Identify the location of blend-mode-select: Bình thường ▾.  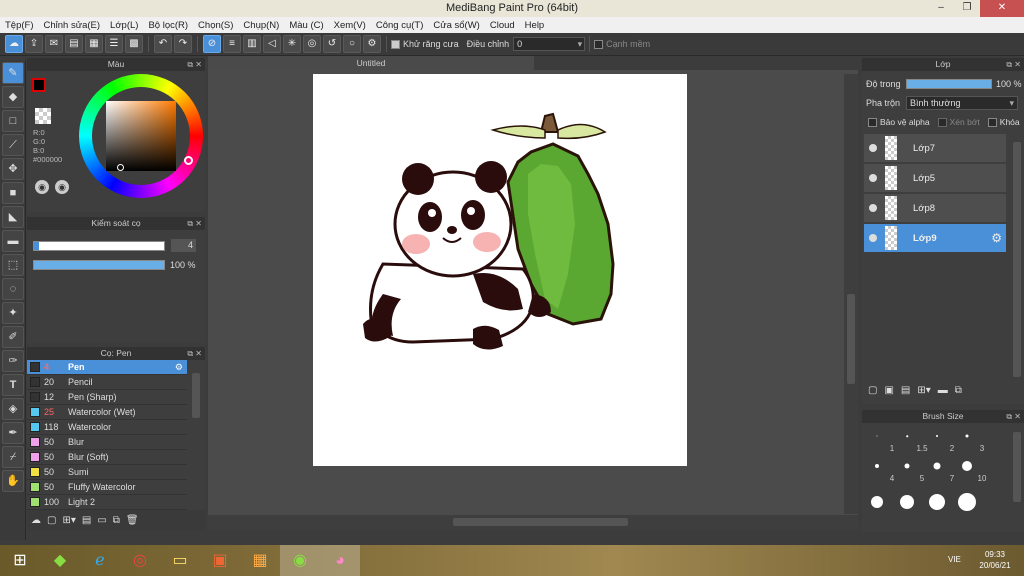
(962, 103).